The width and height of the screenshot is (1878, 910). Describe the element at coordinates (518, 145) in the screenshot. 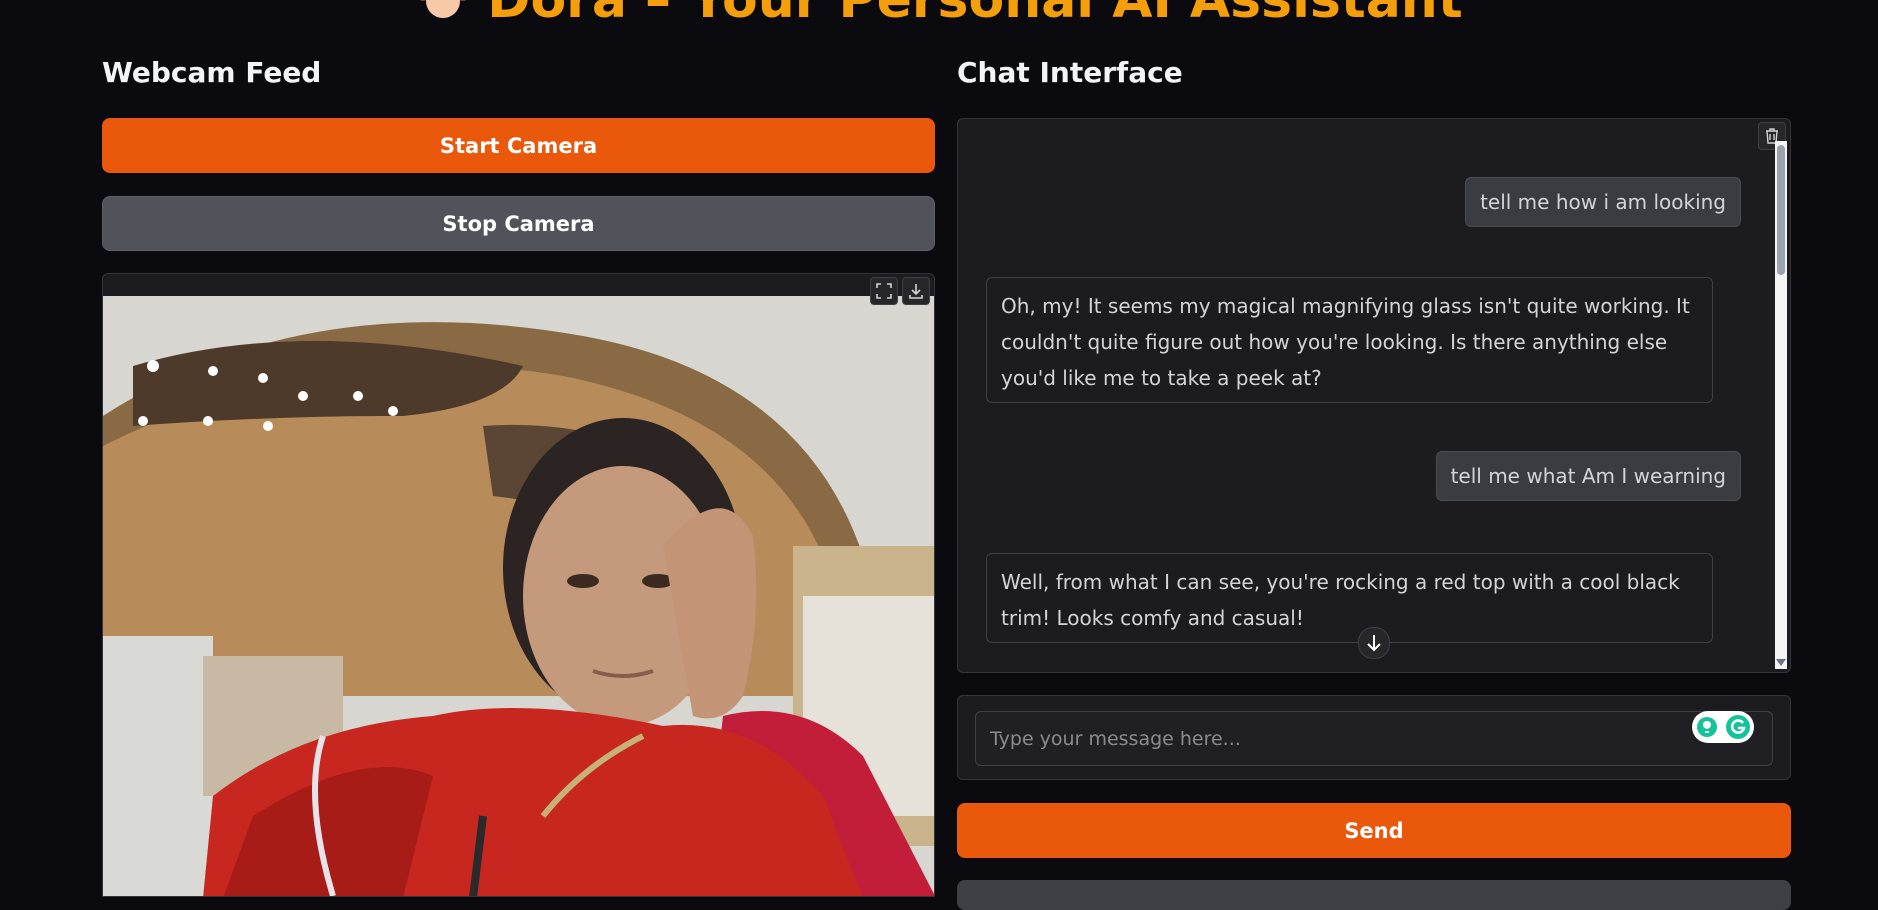

I see `start-camera-button: Start Camera` at that location.